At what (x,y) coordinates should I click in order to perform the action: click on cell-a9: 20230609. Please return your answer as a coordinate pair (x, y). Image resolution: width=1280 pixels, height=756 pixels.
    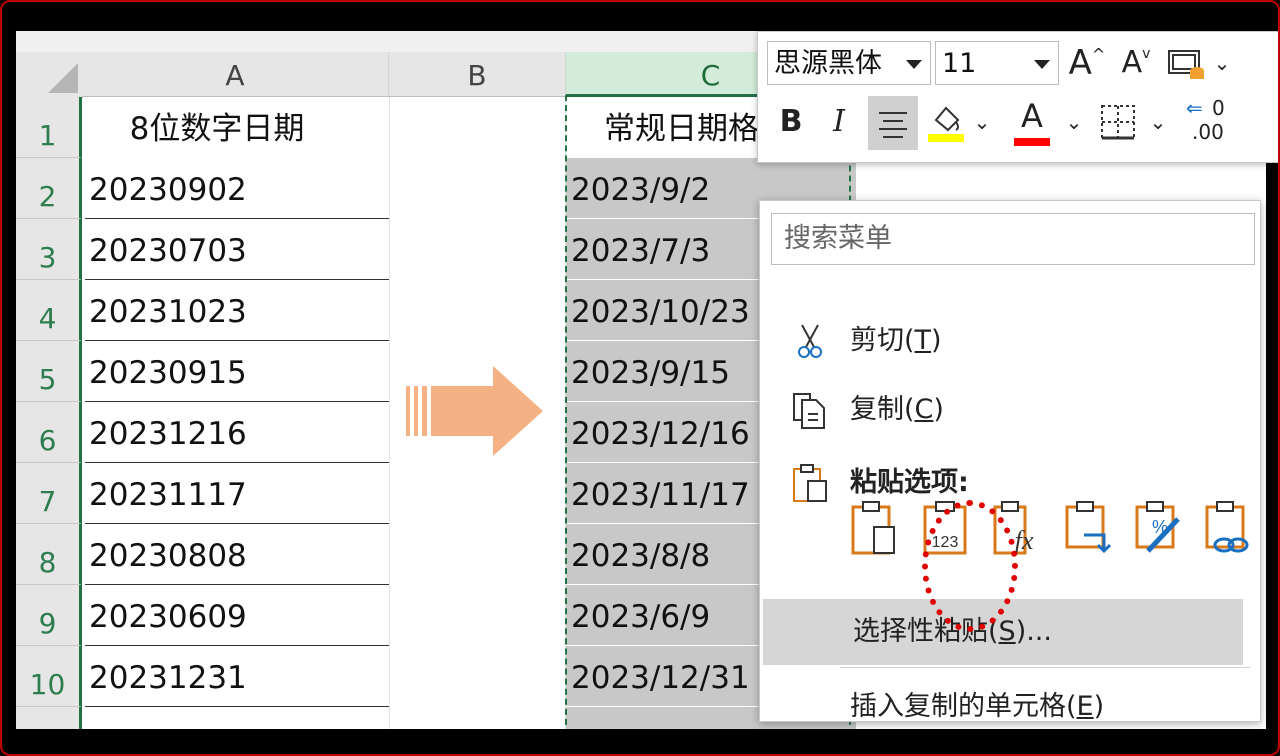
    Looking at the image, I should click on (237, 615).